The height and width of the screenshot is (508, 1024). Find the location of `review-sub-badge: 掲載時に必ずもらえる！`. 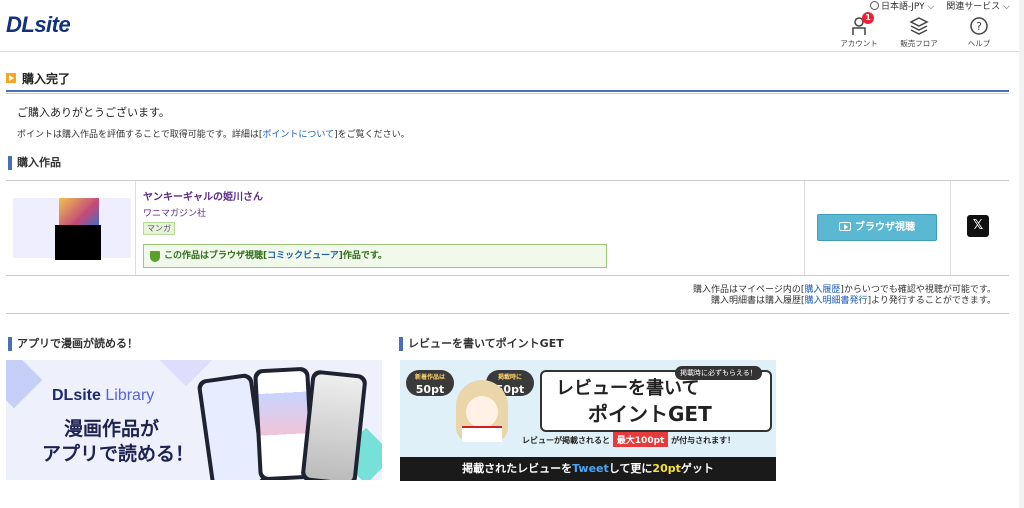

review-sub-badge: 掲載時に必ずもらえる！ is located at coordinates (718, 373).